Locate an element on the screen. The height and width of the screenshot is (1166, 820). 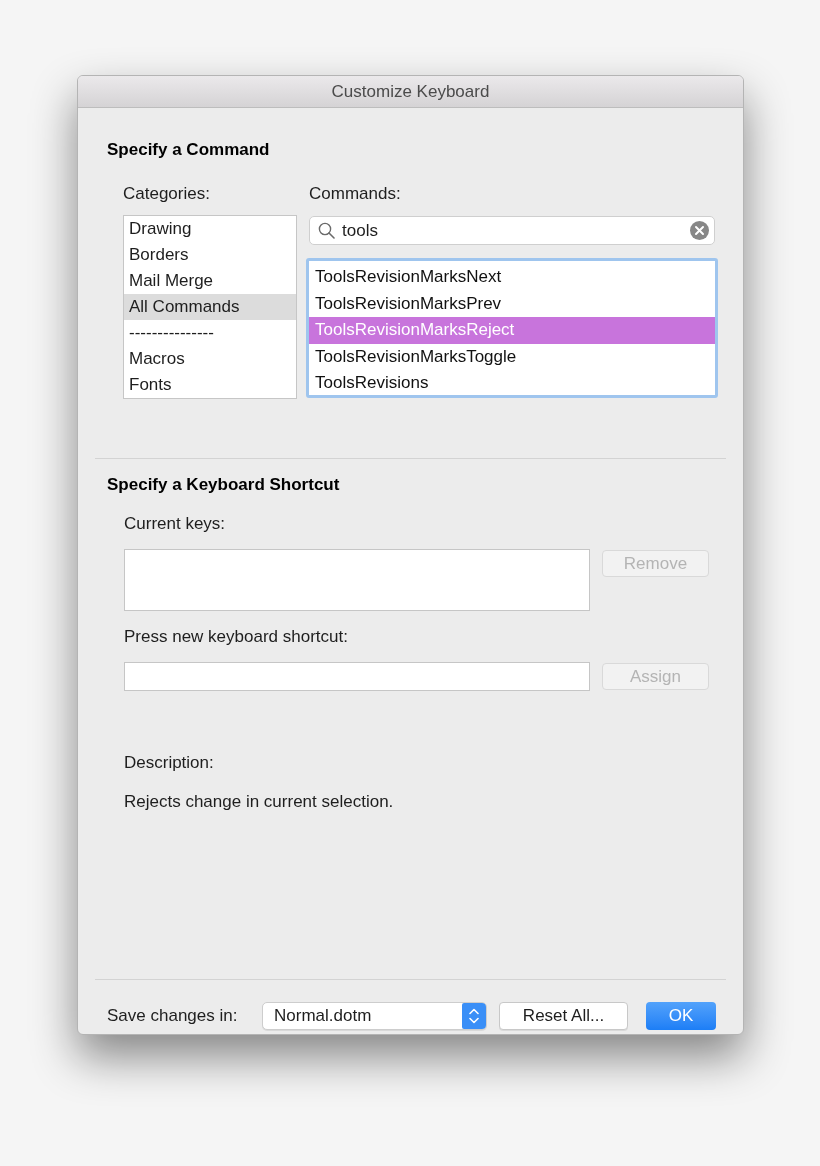
category-item: Mail Merge is located at coordinates (210, 281).